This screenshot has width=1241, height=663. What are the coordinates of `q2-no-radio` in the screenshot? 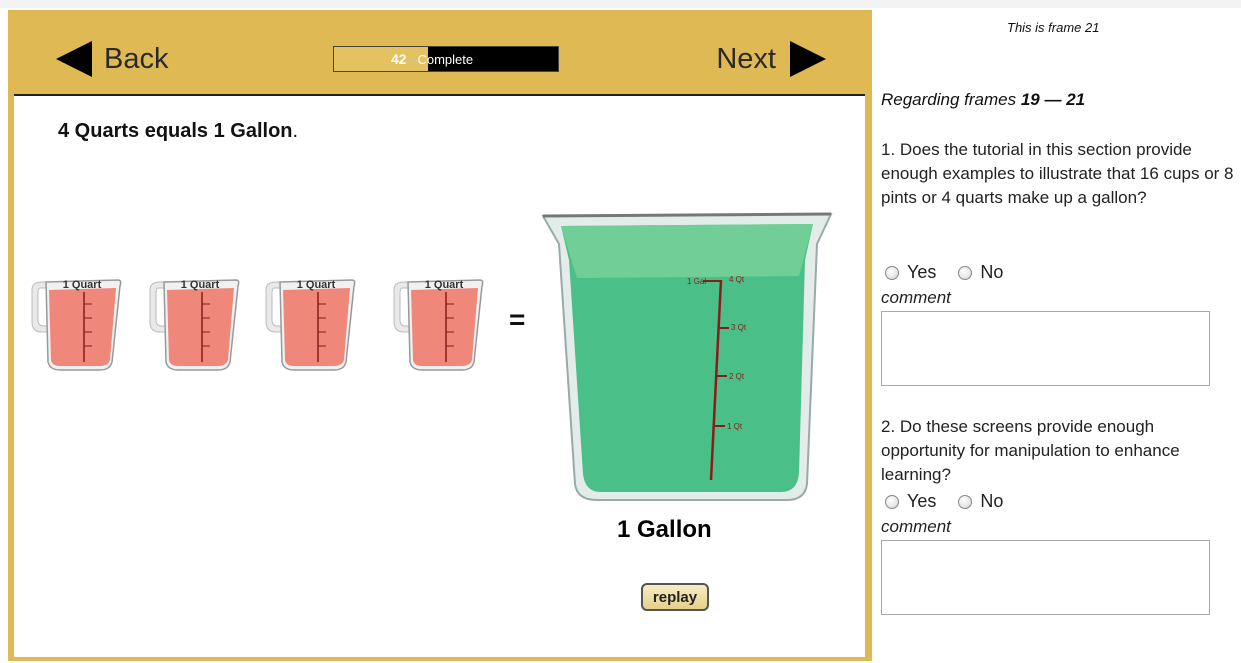 It's located at (965, 501).